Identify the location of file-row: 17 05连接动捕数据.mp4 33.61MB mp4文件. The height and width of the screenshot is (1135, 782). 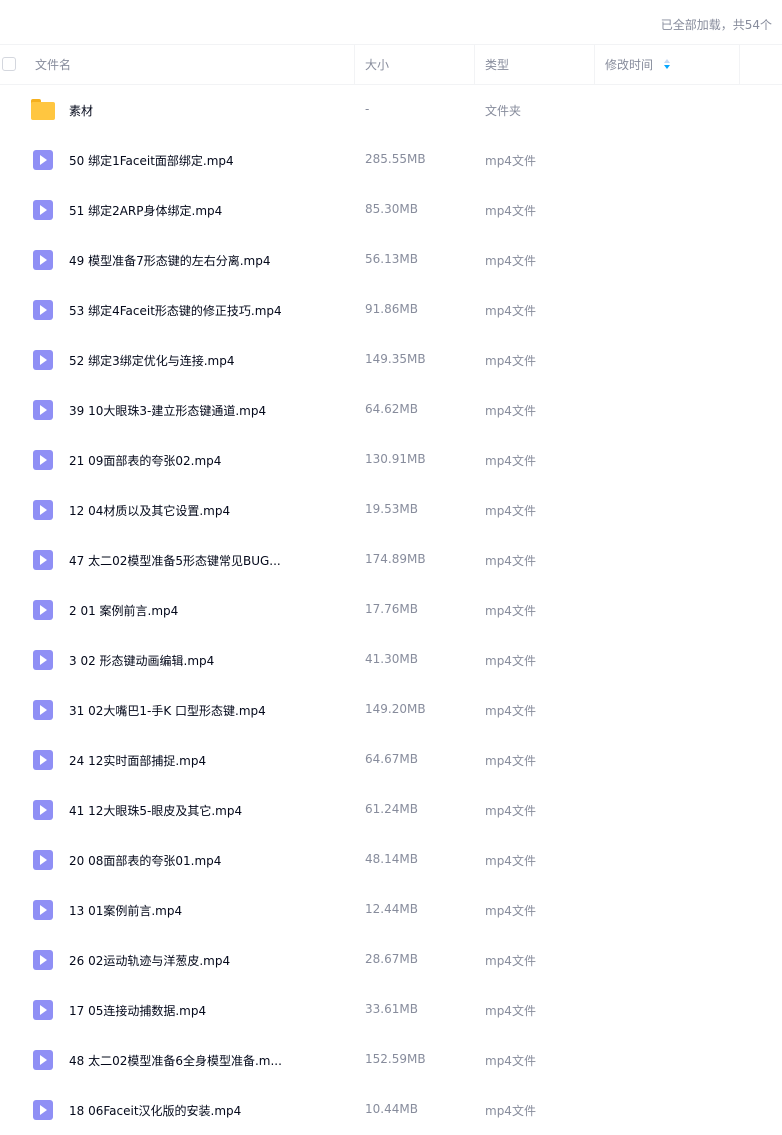
(391, 1010).